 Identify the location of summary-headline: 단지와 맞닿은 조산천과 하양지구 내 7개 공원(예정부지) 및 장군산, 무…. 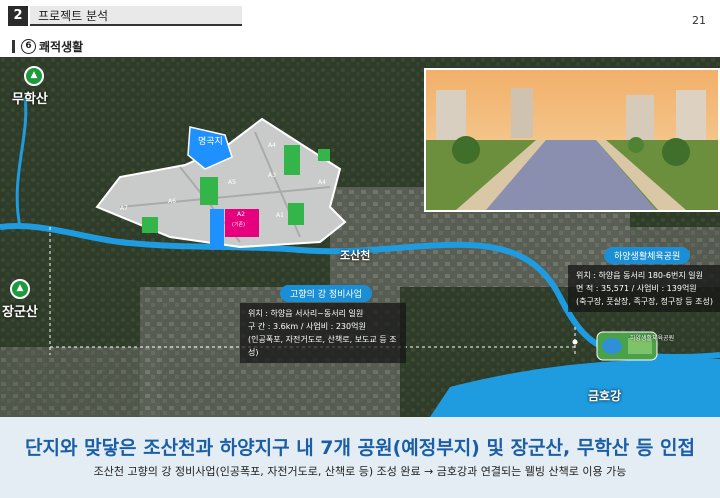
(360, 448).